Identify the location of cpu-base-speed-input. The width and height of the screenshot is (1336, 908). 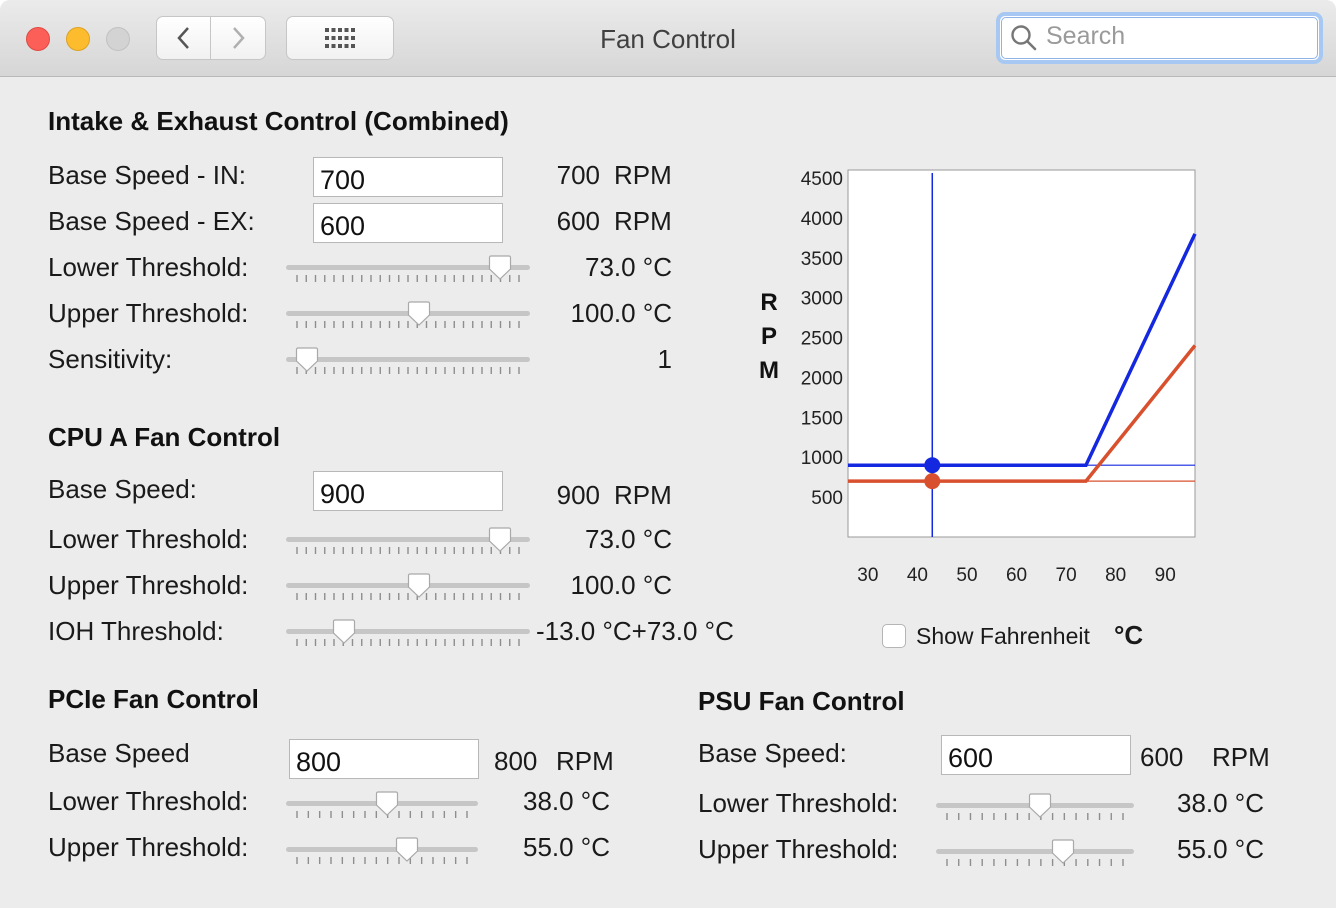
(408, 491).